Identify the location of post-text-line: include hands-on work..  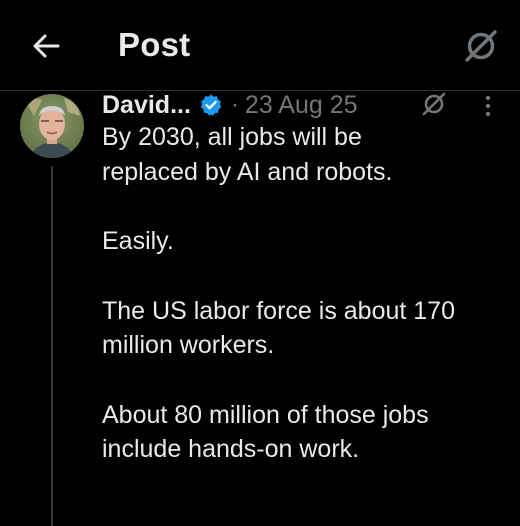
(231, 449).